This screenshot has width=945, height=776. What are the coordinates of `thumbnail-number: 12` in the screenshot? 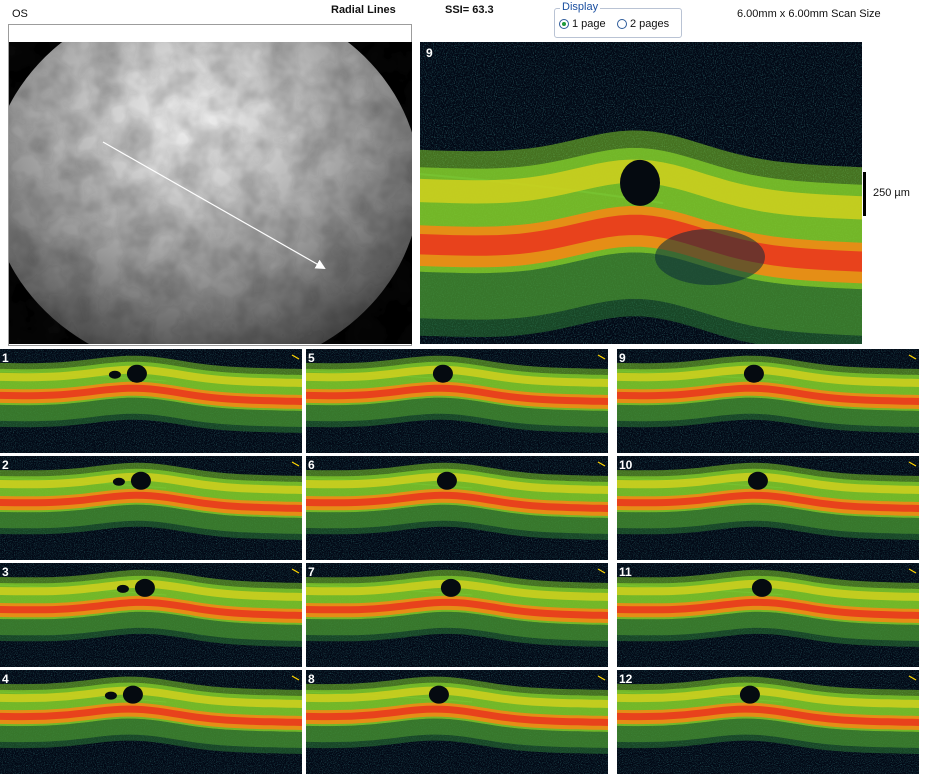 It's located at (626, 679).